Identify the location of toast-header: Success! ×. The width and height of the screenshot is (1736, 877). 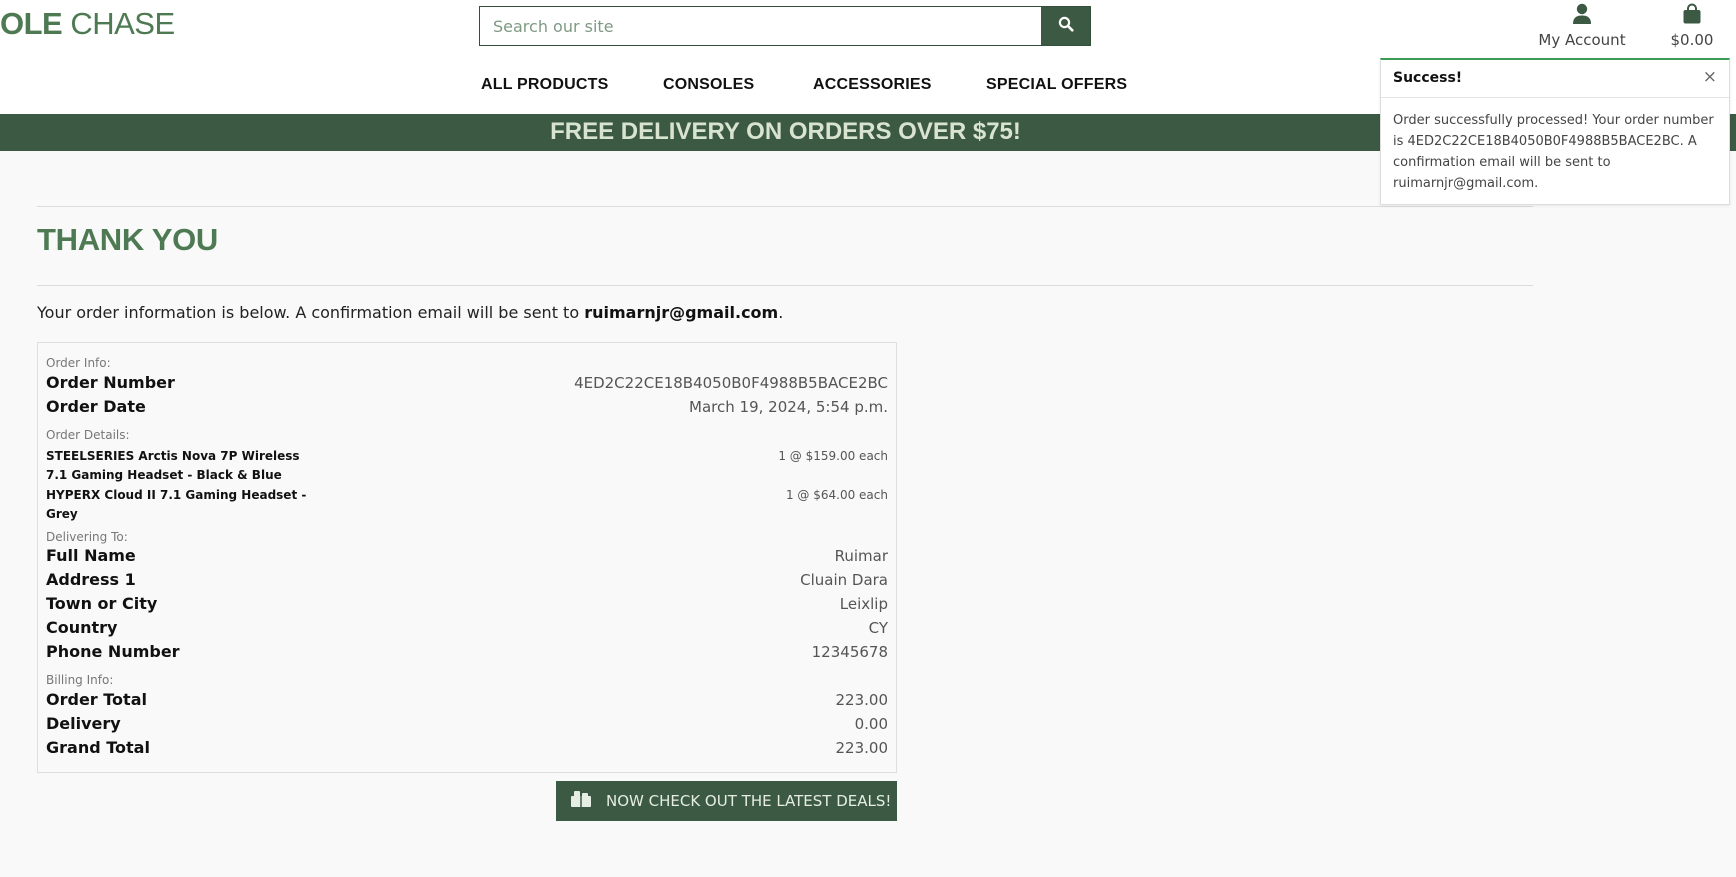
(1555, 79).